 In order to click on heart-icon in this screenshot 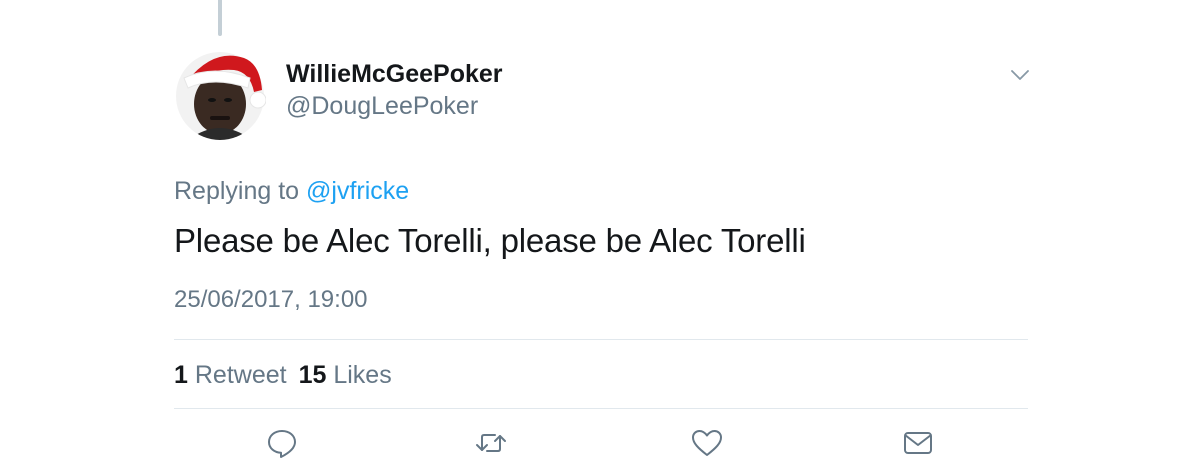, I will do `click(707, 443)`.